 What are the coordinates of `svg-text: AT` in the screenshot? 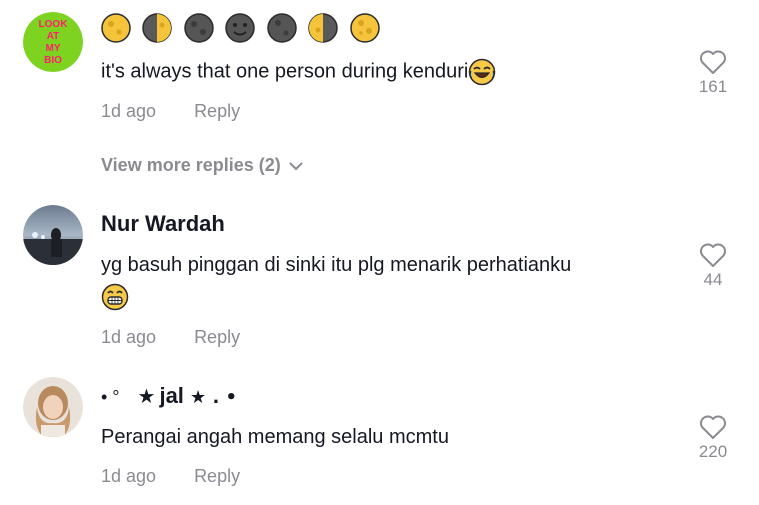 It's located at (53, 36).